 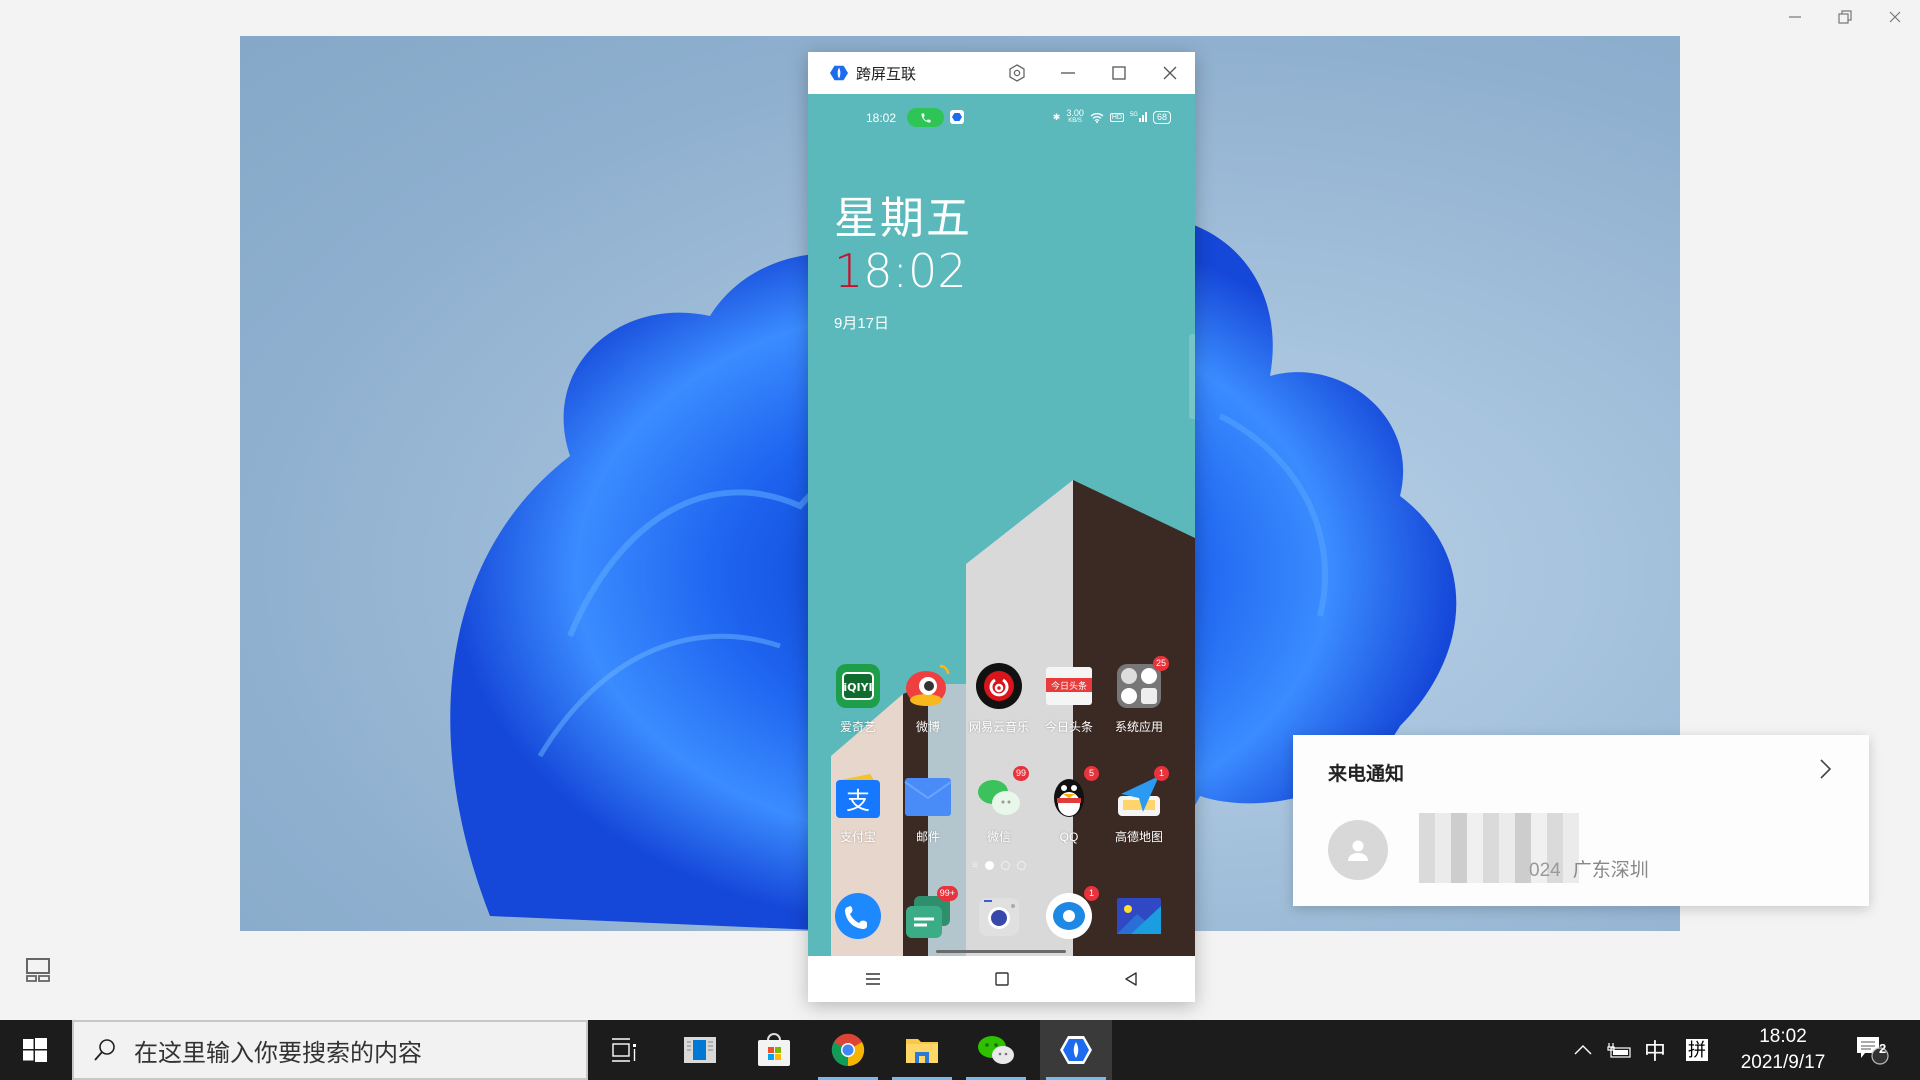 What do you see at coordinates (1069, 805) in the screenshot?
I see `app-qq: 5 QQ` at bounding box center [1069, 805].